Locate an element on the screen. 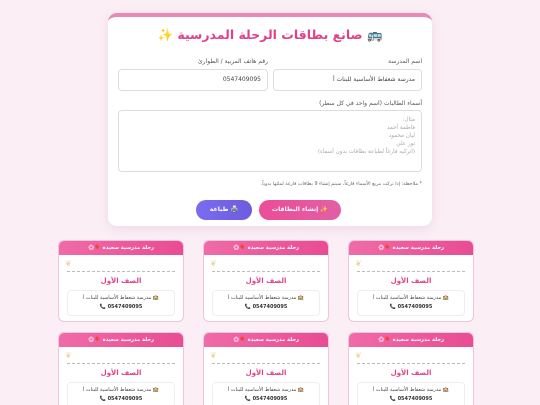  generate-cards-button: ✨ إنشاء البطاقات is located at coordinates (300, 210).